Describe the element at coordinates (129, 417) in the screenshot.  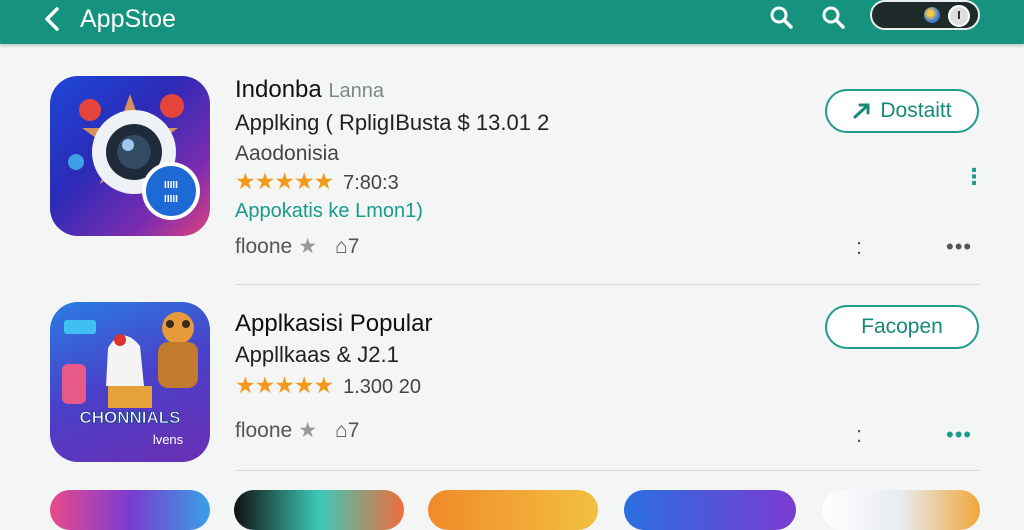
I see `icon-text: CHONNIALS` at that location.